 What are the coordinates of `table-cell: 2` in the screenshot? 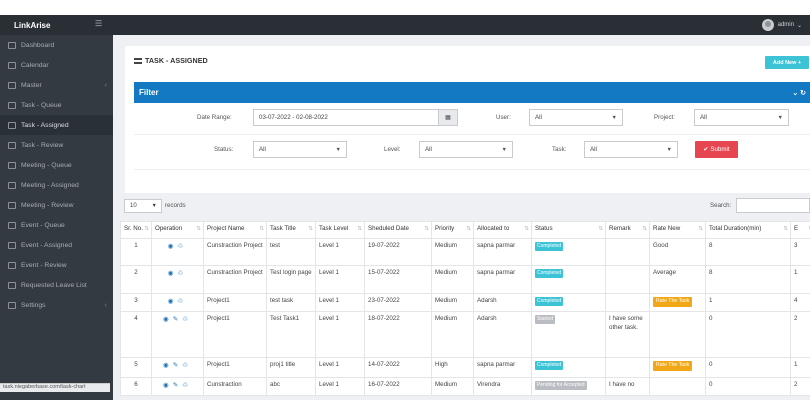 It's located at (800, 334).